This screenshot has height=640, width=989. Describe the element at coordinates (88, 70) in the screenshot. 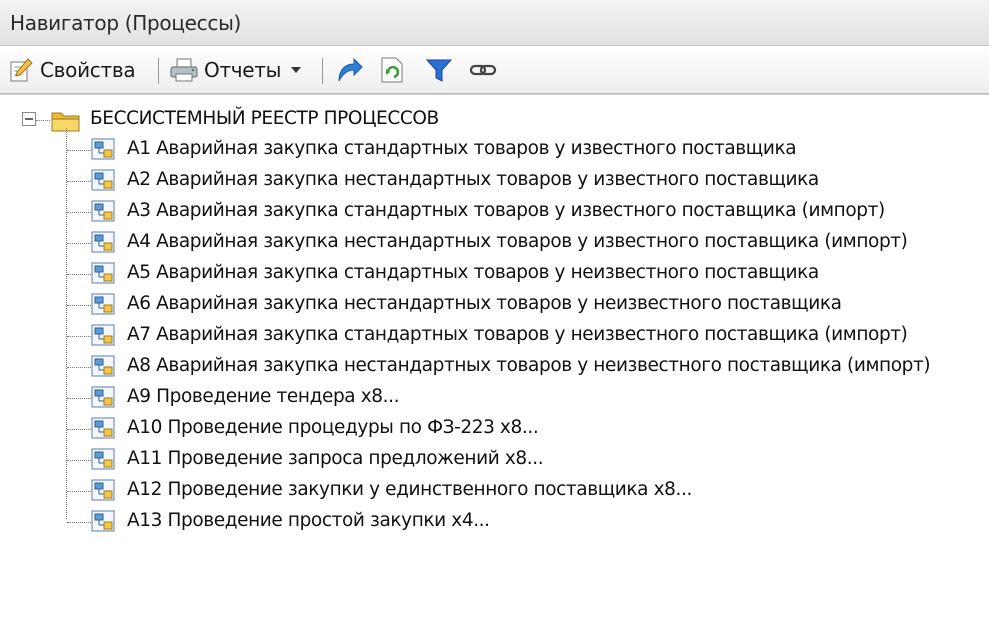

I see `properties-label: Свойства` at that location.